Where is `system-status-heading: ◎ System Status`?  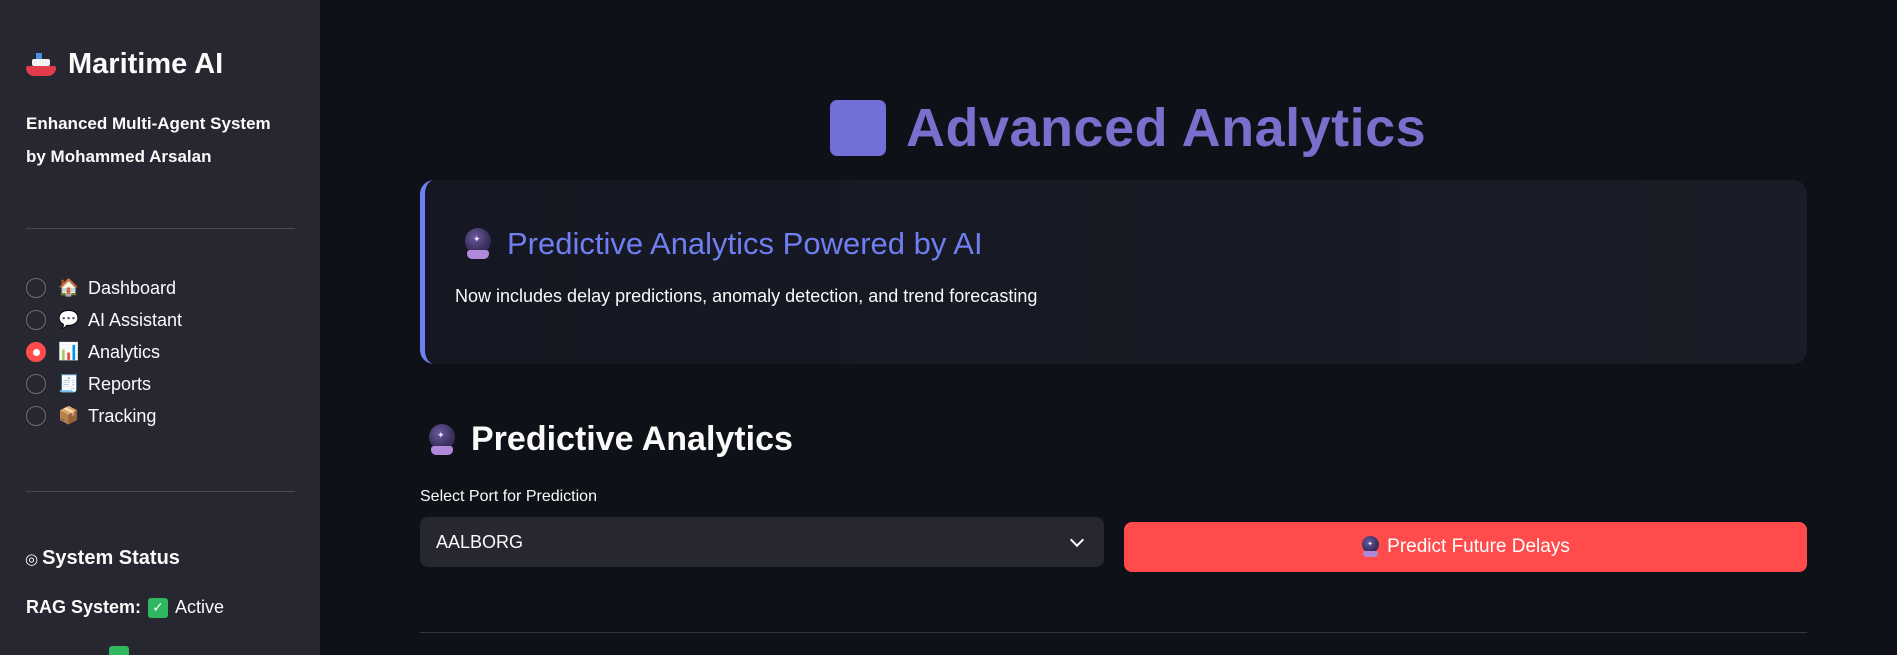
system-status-heading: ◎ System Status is located at coordinates (102, 558).